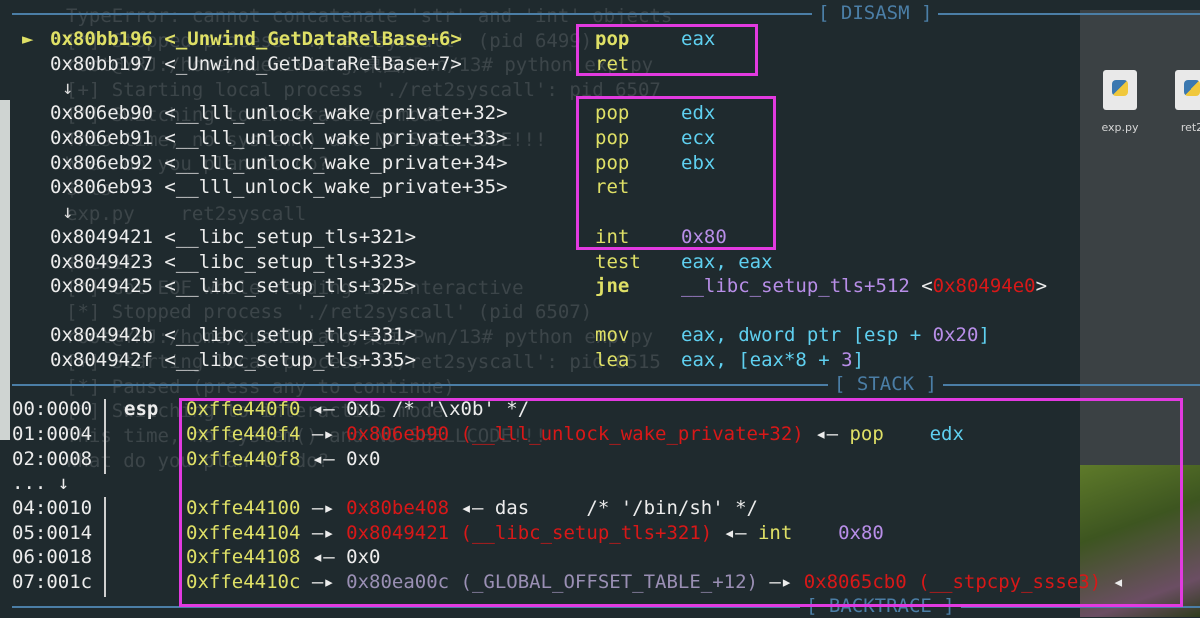  Describe the element at coordinates (1041, 286) in the screenshot. I see `operand-segment: >` at that location.